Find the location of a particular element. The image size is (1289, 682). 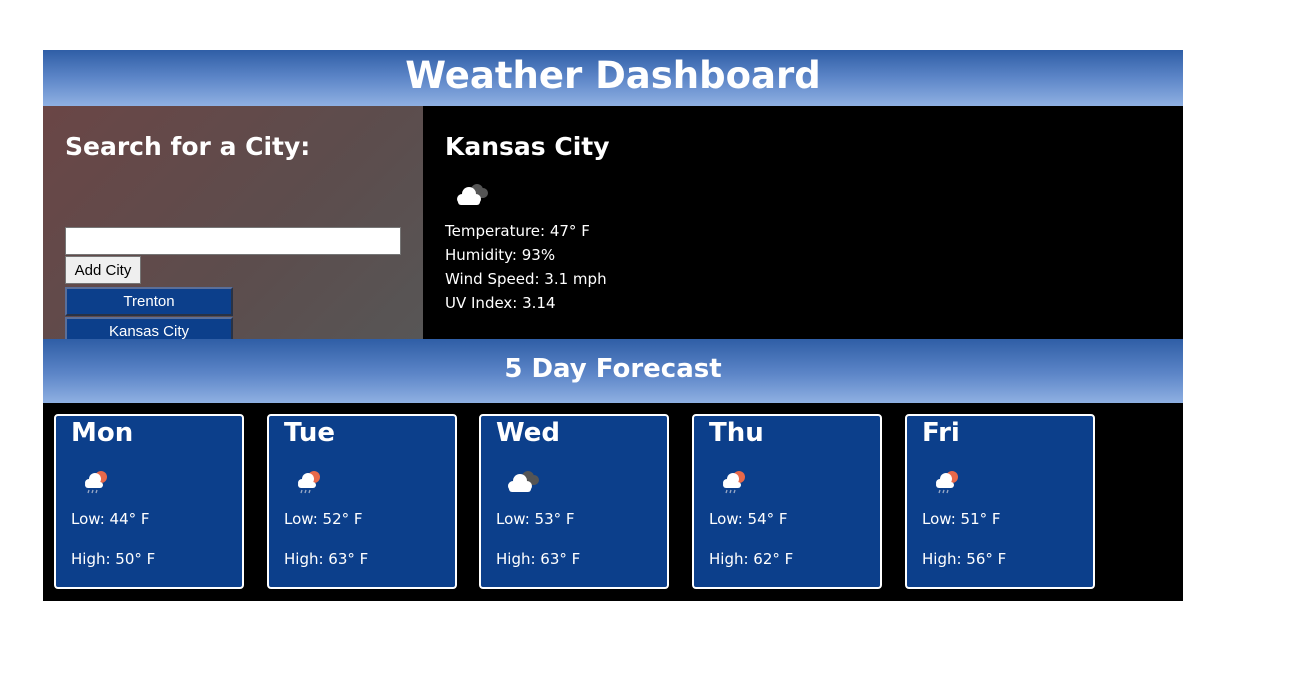

forecast-day: Mon is located at coordinates (102, 433).